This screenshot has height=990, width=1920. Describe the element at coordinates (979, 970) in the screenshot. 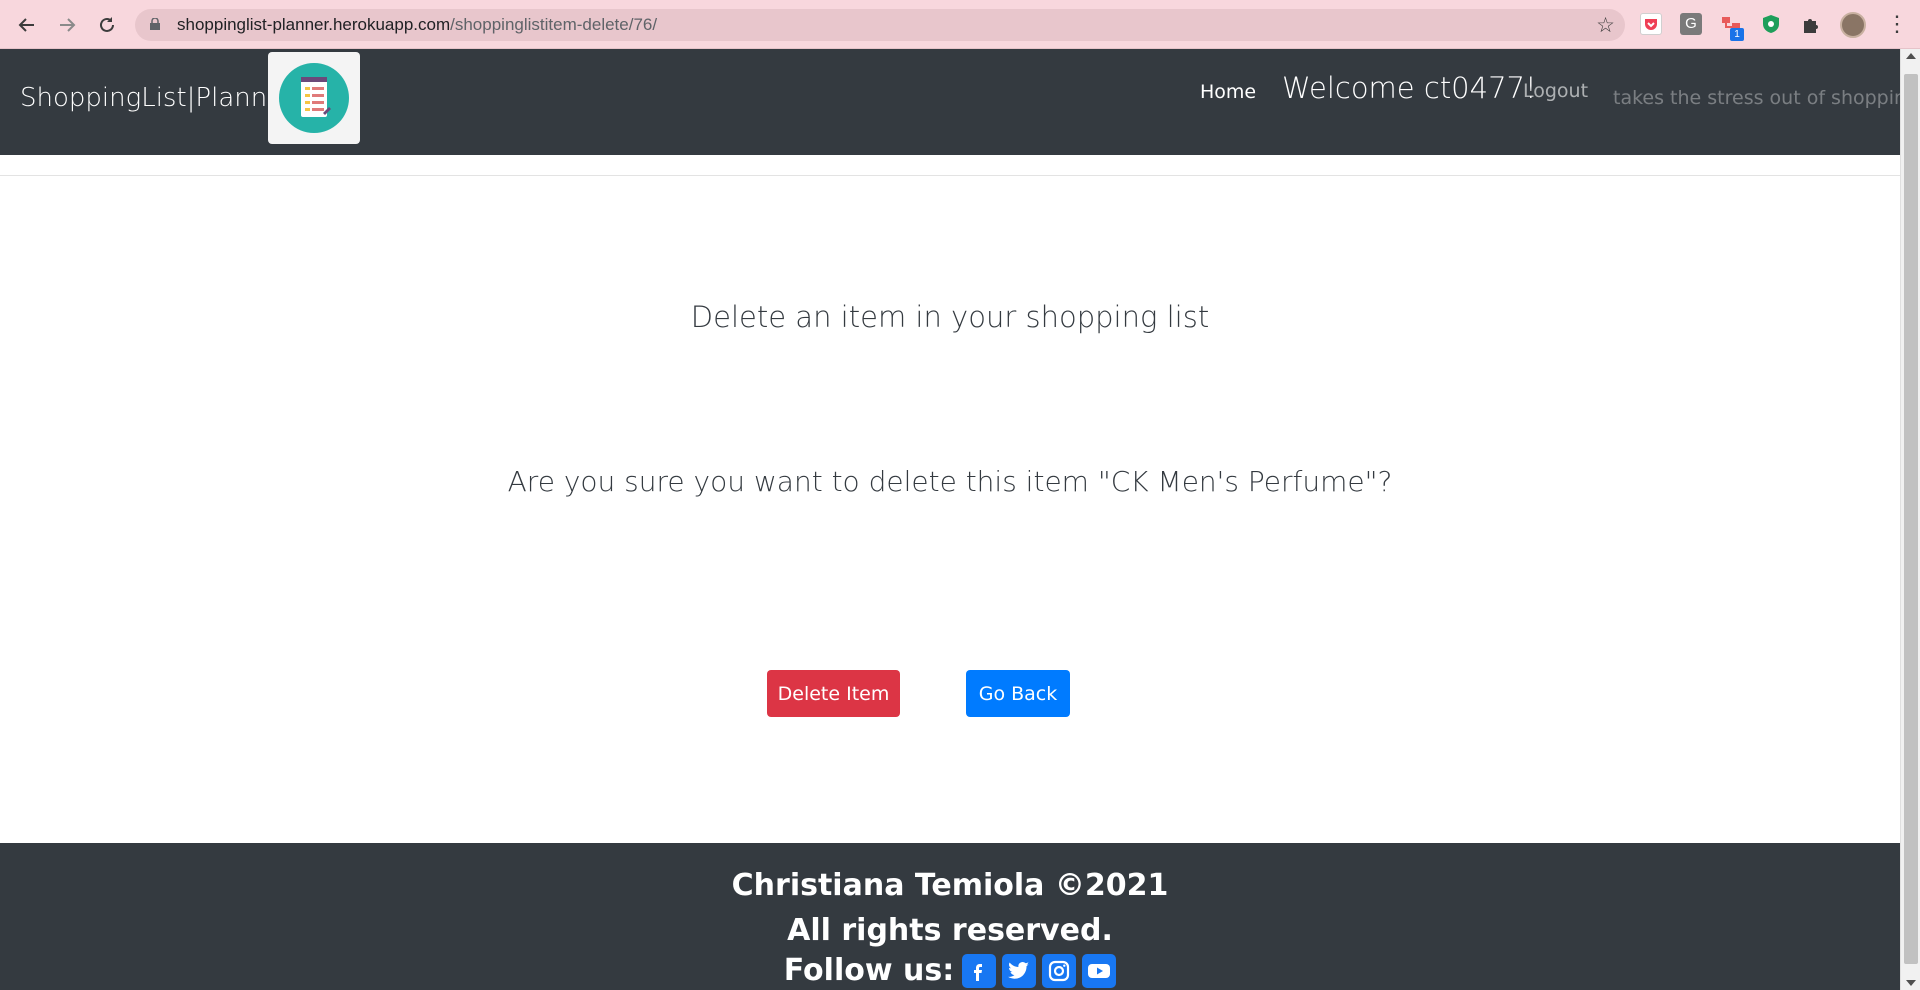

I see `facebook-icon` at that location.